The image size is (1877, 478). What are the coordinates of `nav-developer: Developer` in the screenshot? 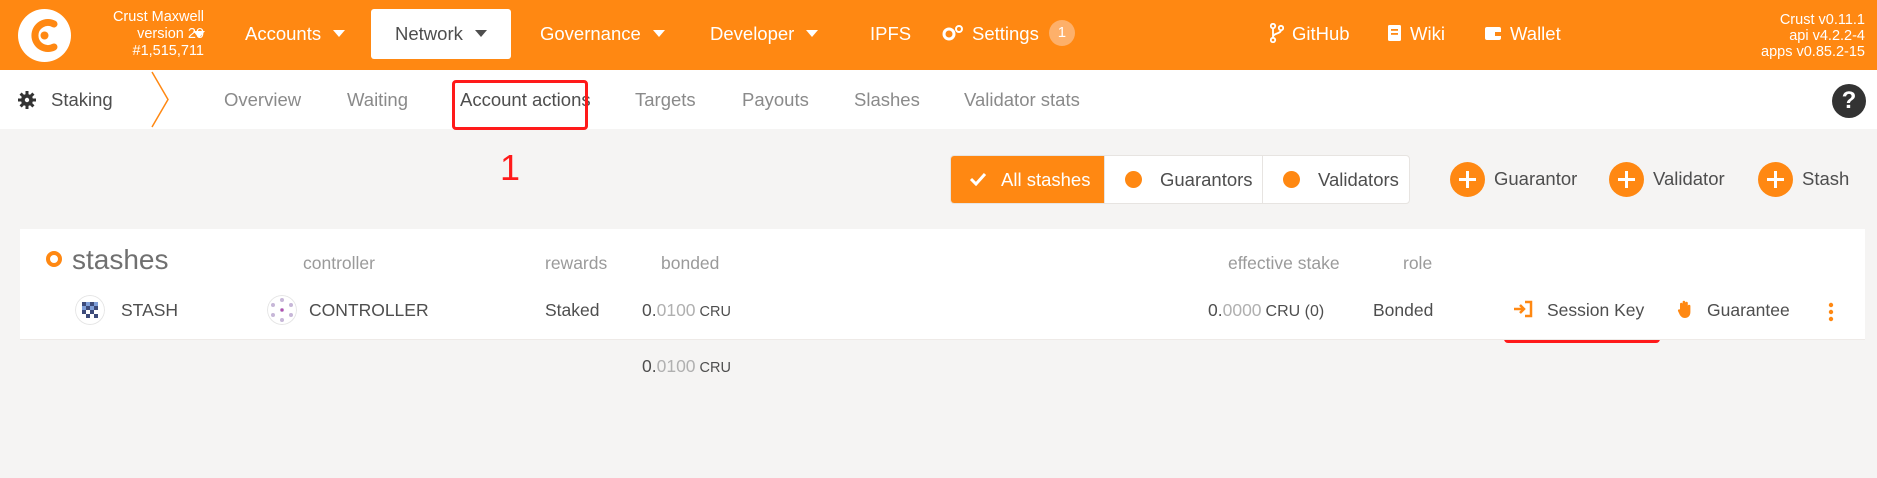 It's located at (764, 34).